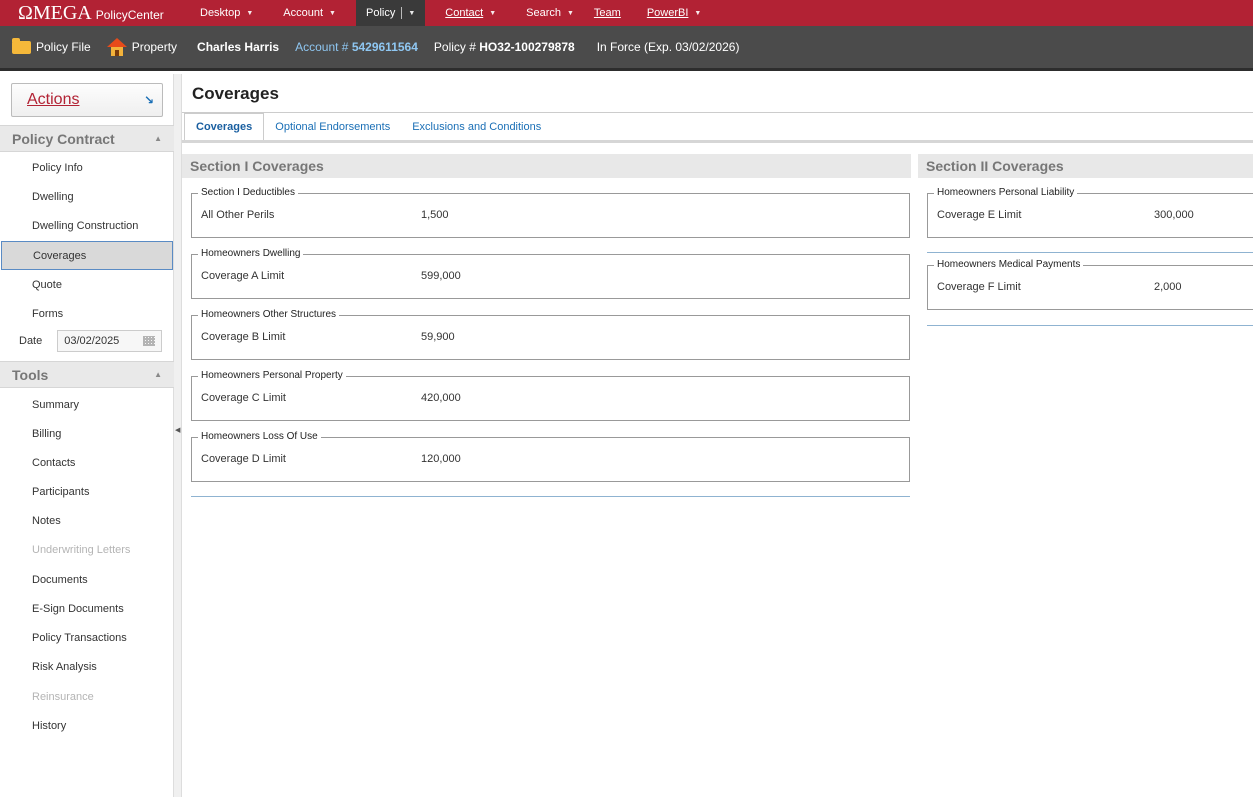  What do you see at coordinates (470, 13) in the screenshot?
I see `nav-contact: Contact ▼` at bounding box center [470, 13].